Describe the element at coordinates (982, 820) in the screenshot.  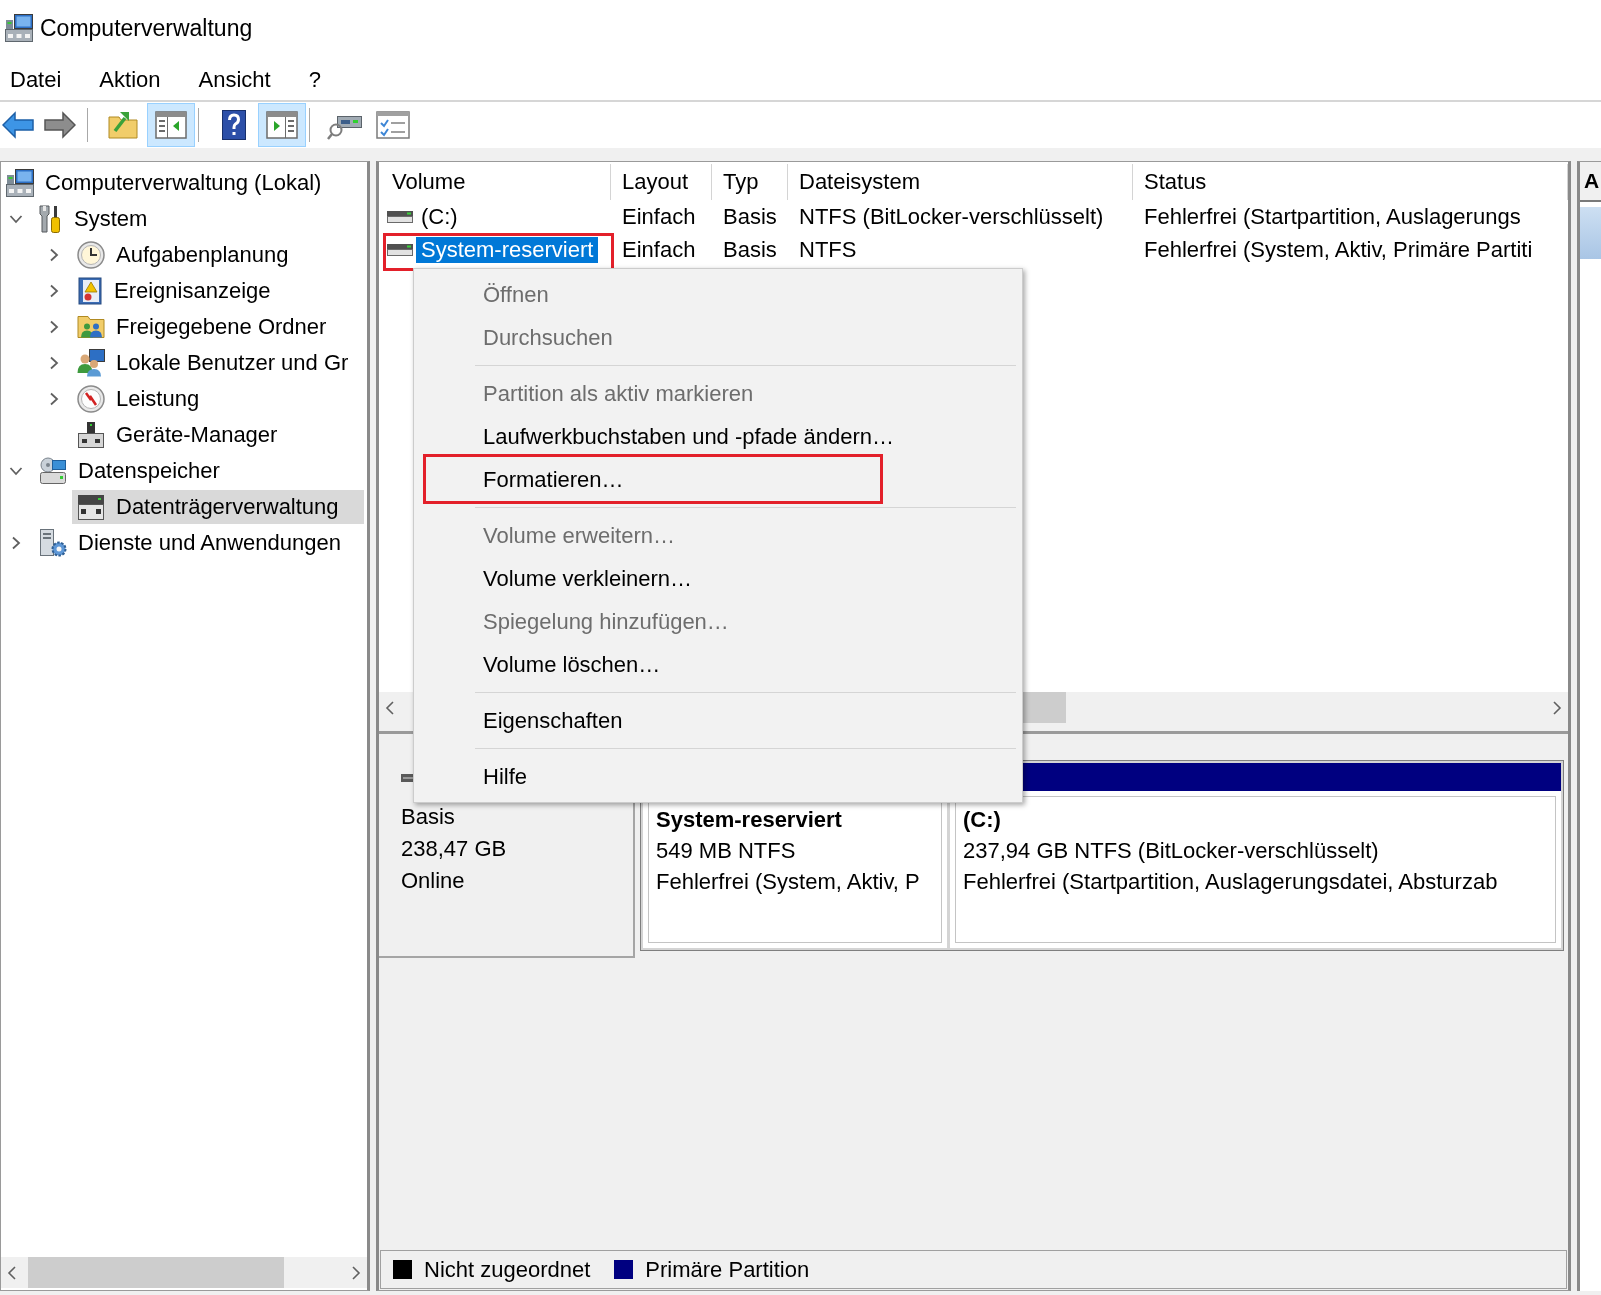
I see `partition-name: (C:)` at that location.